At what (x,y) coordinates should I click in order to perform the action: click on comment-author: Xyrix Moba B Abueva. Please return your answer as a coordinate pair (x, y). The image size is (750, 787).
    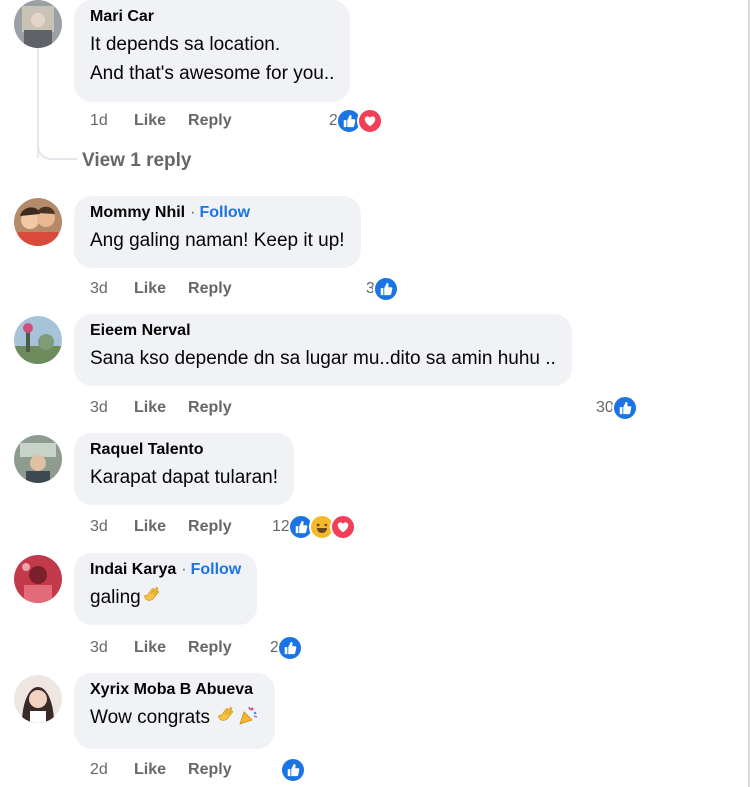
    Looking at the image, I should click on (171, 690).